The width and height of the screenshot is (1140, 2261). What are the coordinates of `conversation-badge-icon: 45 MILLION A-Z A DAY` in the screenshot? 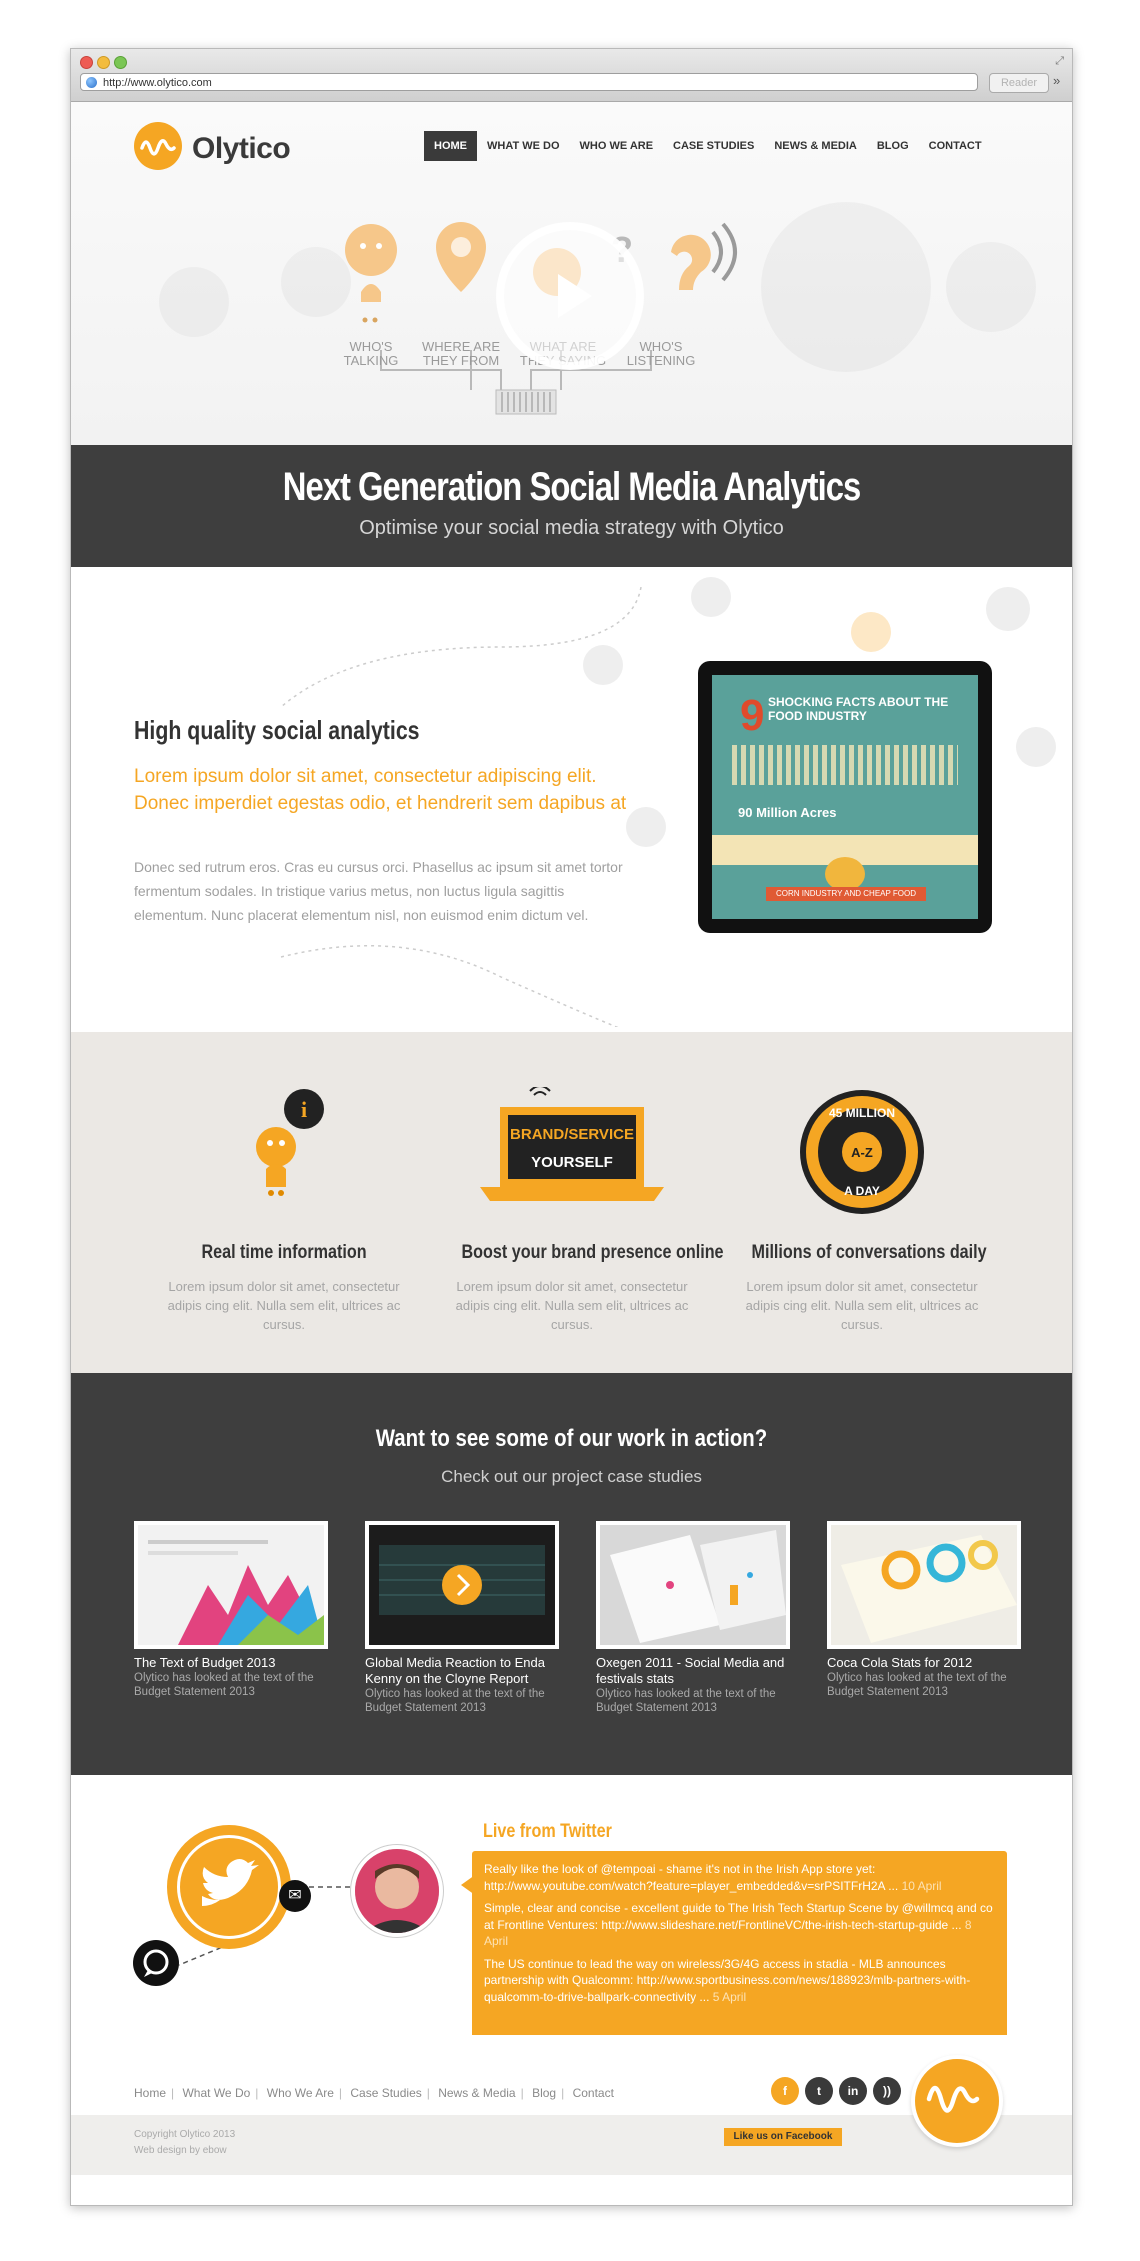 It's located at (862, 1152).